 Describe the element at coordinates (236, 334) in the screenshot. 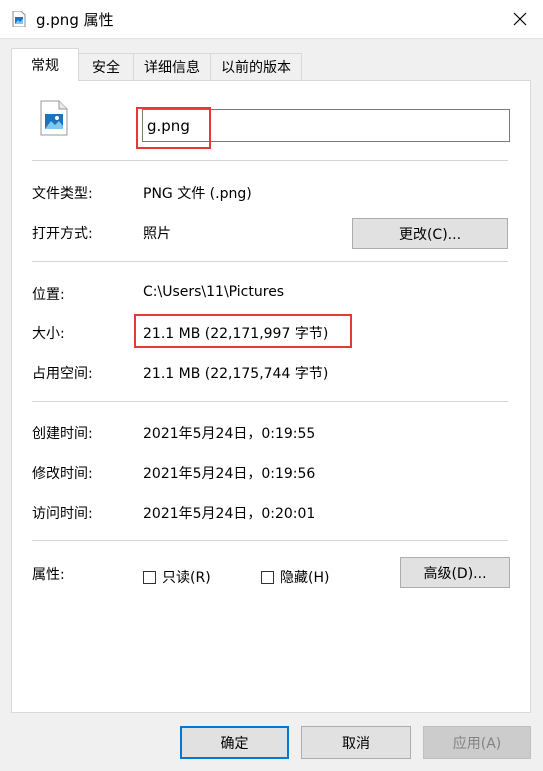

I see `size-value: 21.1 MB (22,171,997 字节)` at that location.